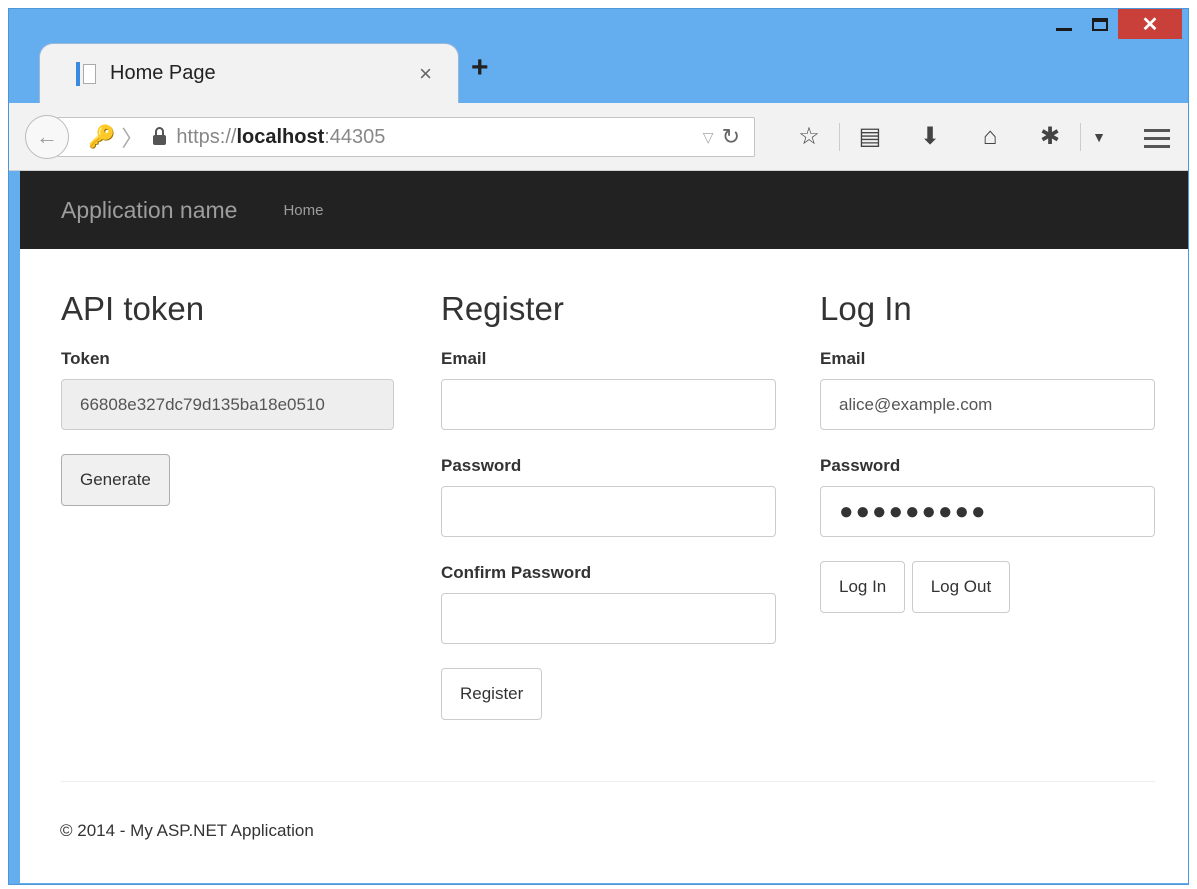 The width and height of the screenshot is (1197, 889). Describe the element at coordinates (1099, 137) in the screenshot. I see `extension-dropdown-icon: ▼` at that location.